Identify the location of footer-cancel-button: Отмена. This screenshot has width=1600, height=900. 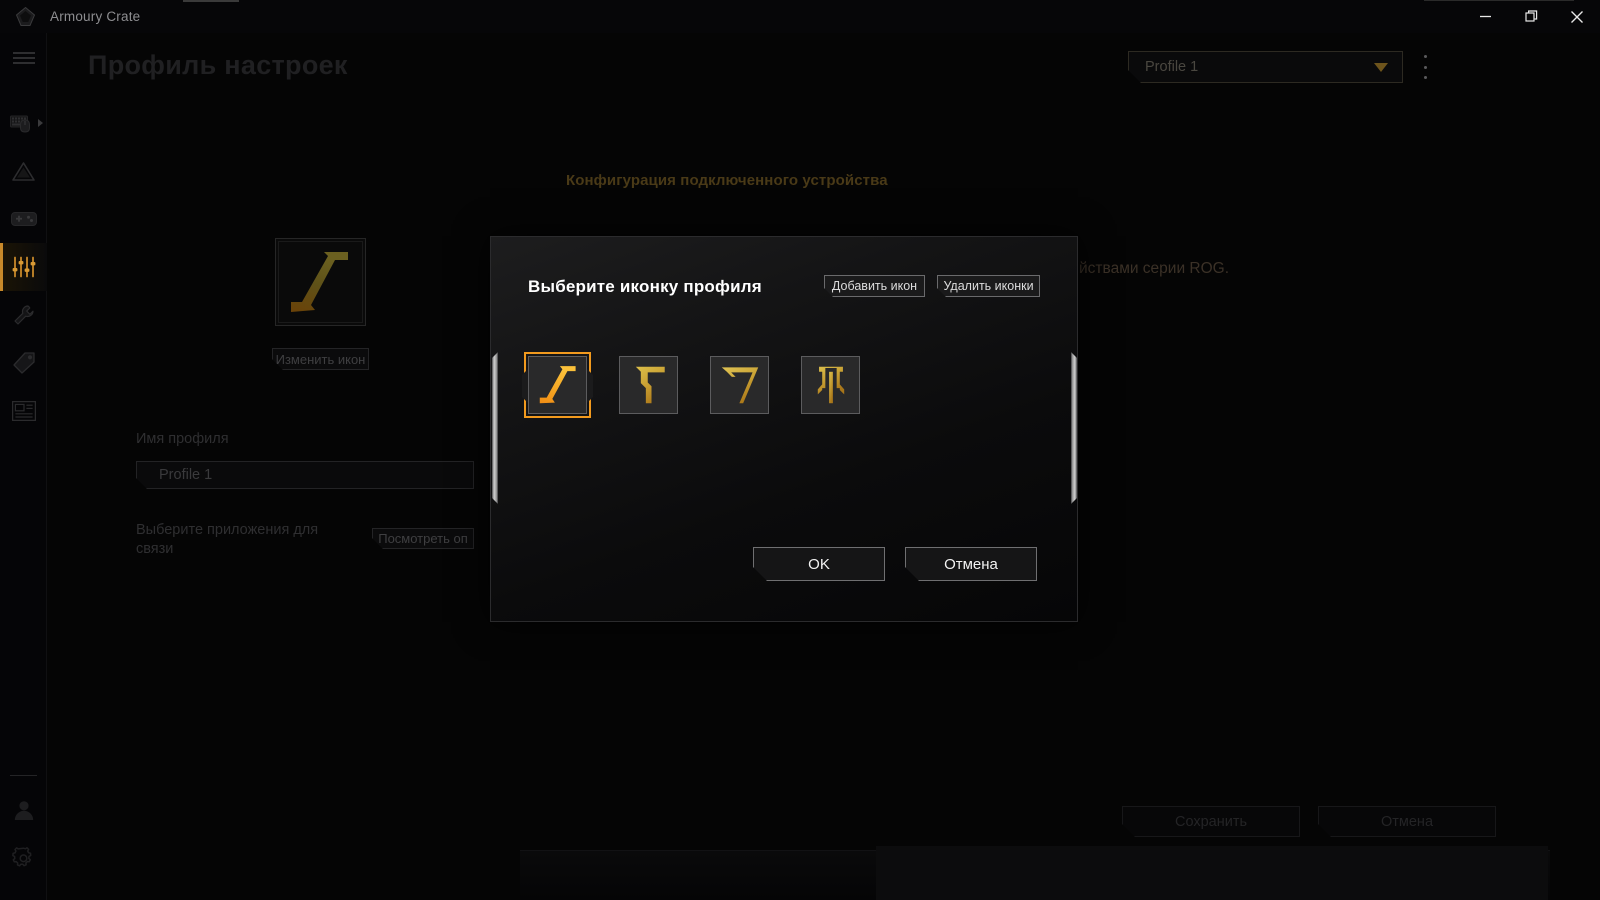
(1407, 821).